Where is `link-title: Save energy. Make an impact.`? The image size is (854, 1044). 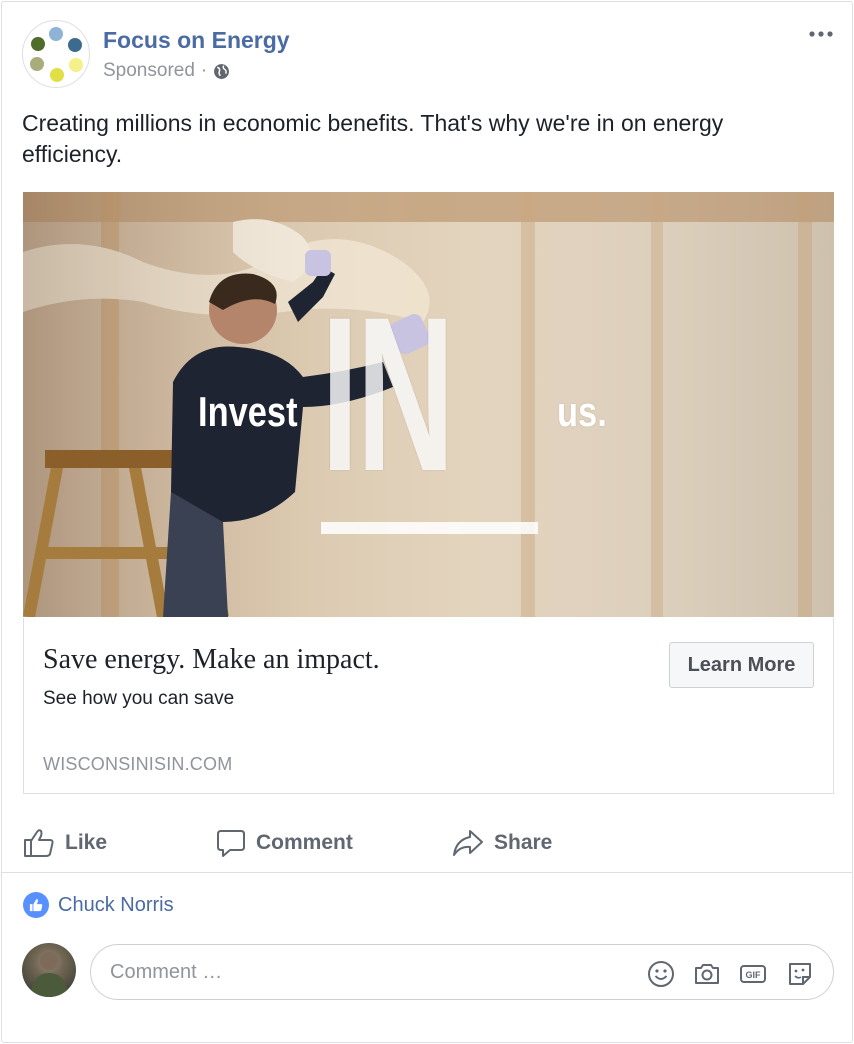
link-title: Save energy. Make an impact. is located at coordinates (211, 660).